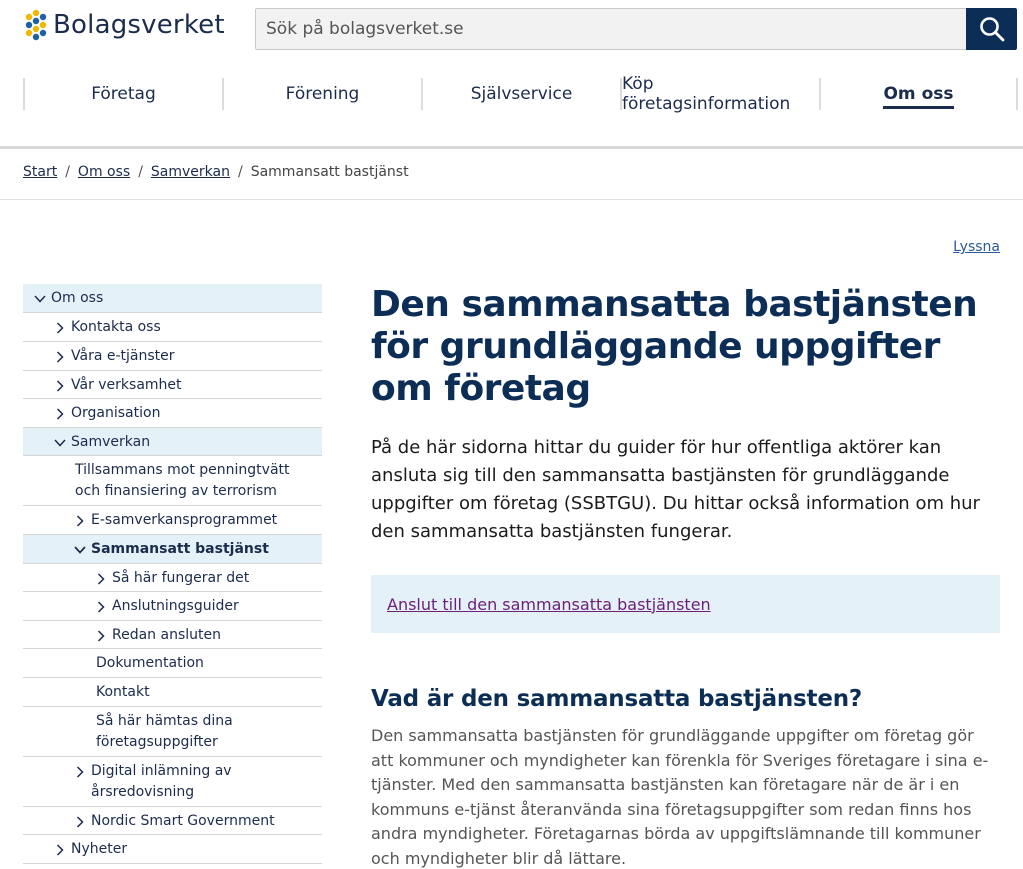 This screenshot has width=1023, height=869. I want to click on section-heading: Vad är den sammansatta bastjänsten?, so click(617, 699).